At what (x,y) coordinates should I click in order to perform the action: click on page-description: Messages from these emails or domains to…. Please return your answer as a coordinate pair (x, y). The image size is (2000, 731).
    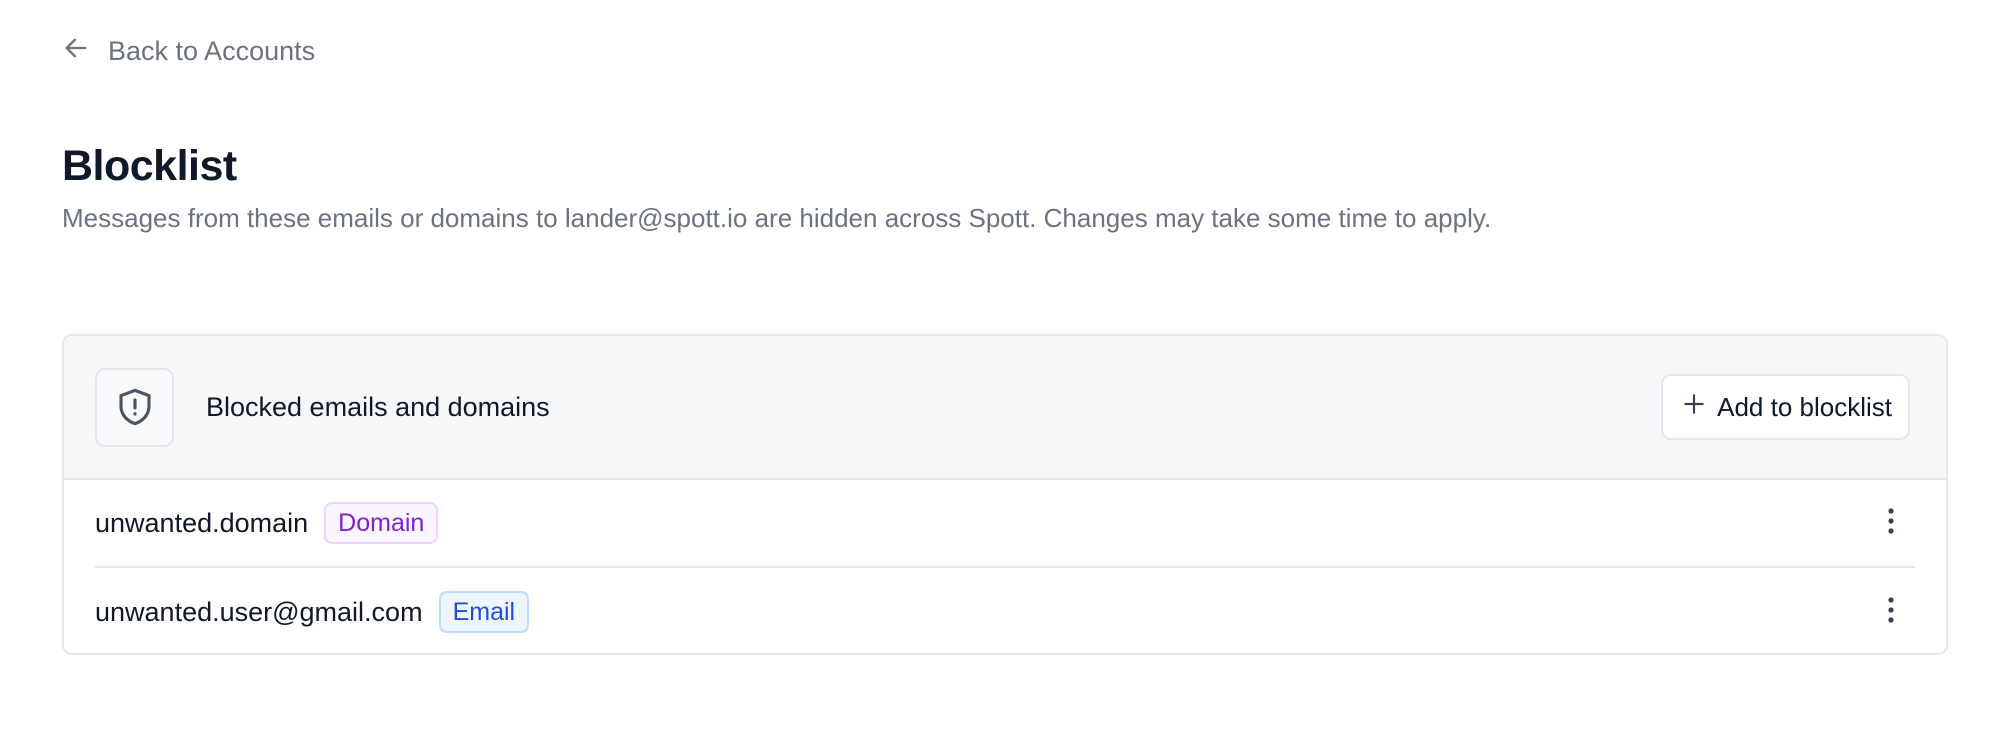
    Looking at the image, I should click on (777, 218).